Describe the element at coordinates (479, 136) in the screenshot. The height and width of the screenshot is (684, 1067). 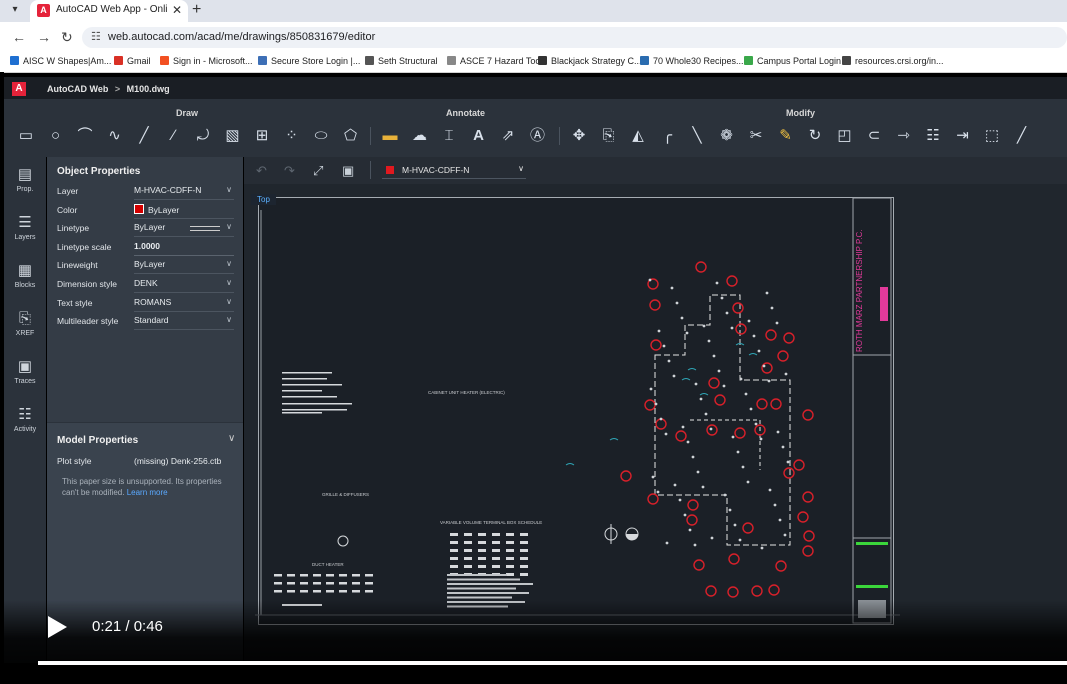
I see `text-icon: A` at that location.